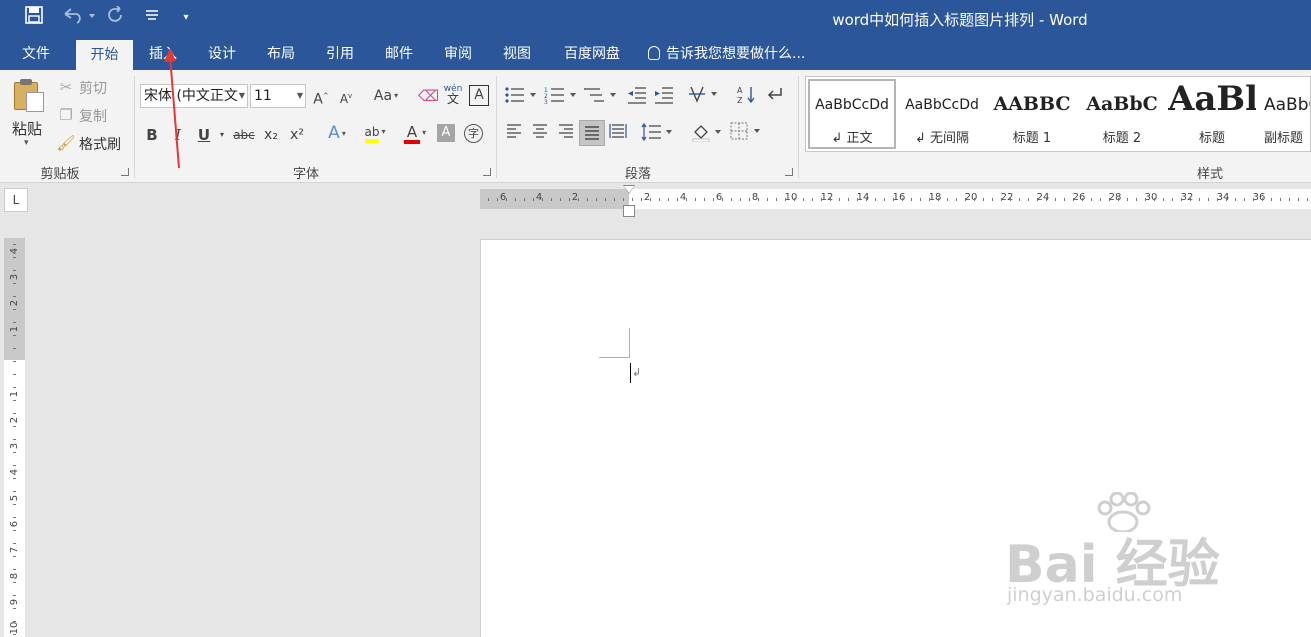 This screenshot has width=1311, height=637. What do you see at coordinates (340, 54) in the screenshot?
I see `tab-references: 引用` at bounding box center [340, 54].